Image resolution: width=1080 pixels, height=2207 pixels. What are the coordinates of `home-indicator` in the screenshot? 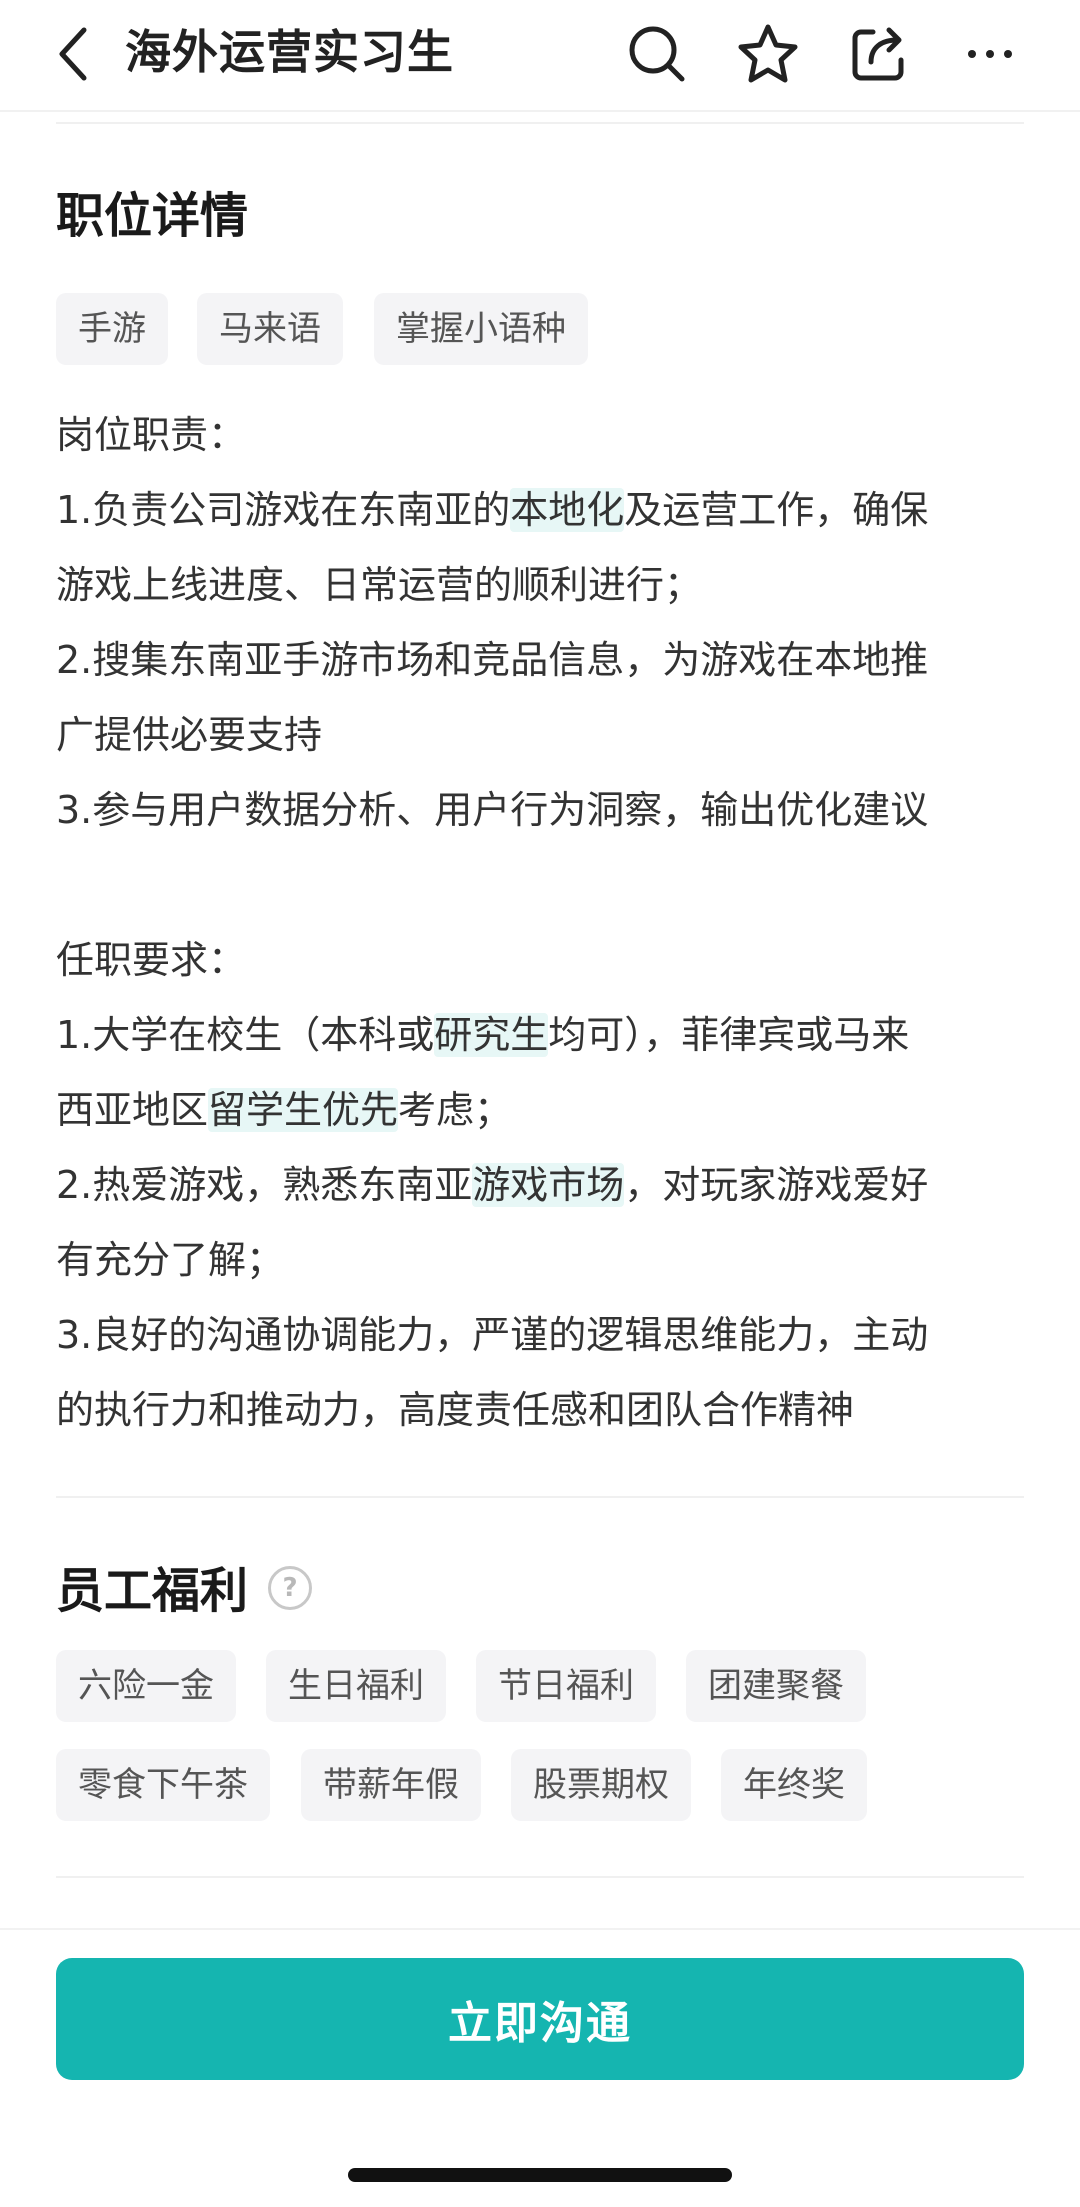 It's located at (540, 2175).